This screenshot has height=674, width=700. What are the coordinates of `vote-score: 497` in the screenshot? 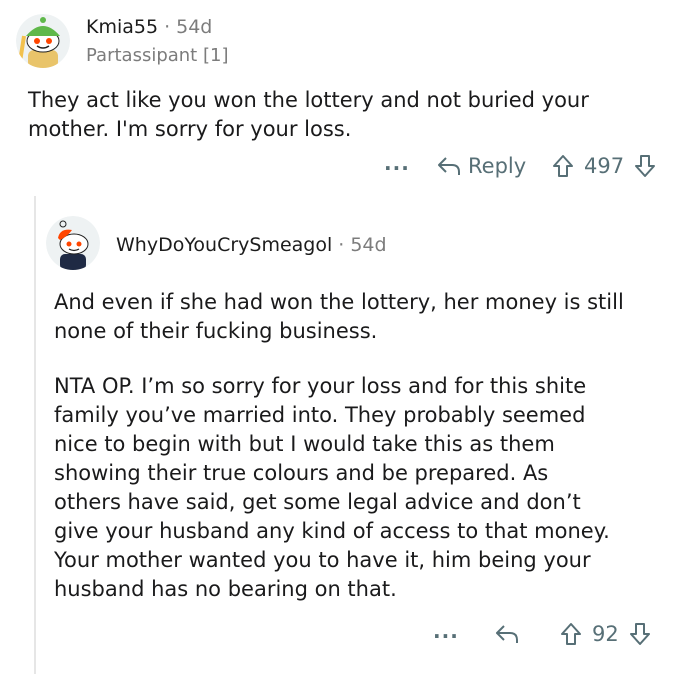 It's located at (604, 166).